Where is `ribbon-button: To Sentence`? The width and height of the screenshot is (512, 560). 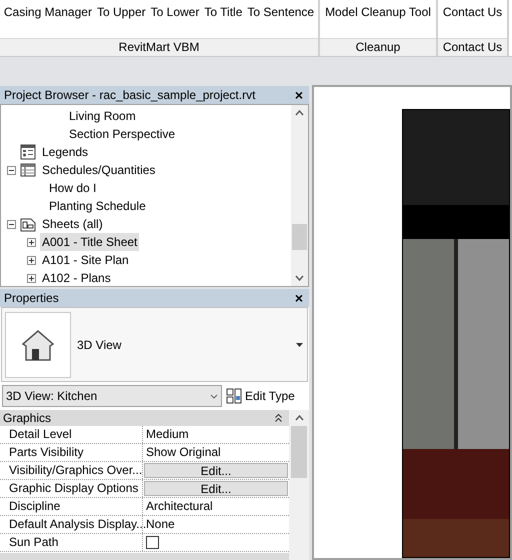 ribbon-button: To Sentence is located at coordinates (280, 12).